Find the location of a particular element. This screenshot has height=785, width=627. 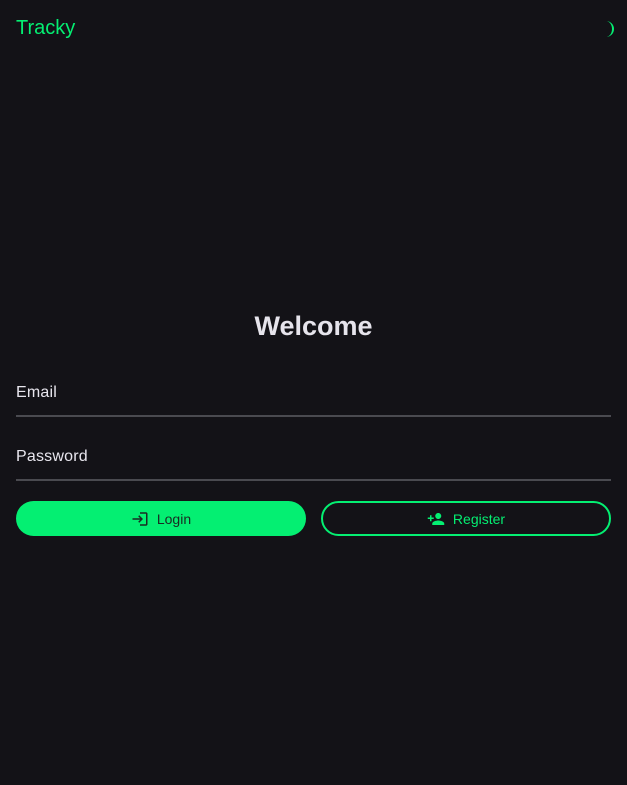

login-icon is located at coordinates (140, 519).